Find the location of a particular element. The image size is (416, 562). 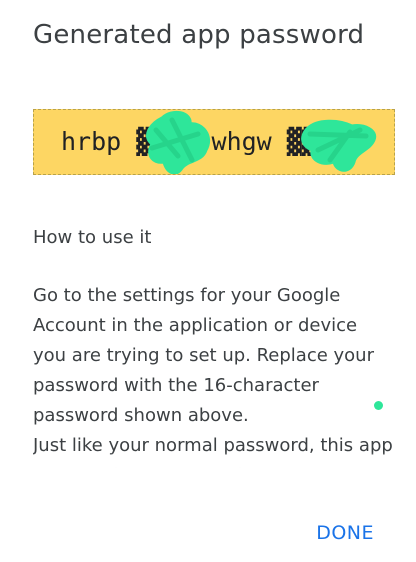

done-button: DONE is located at coordinates (345, 533).